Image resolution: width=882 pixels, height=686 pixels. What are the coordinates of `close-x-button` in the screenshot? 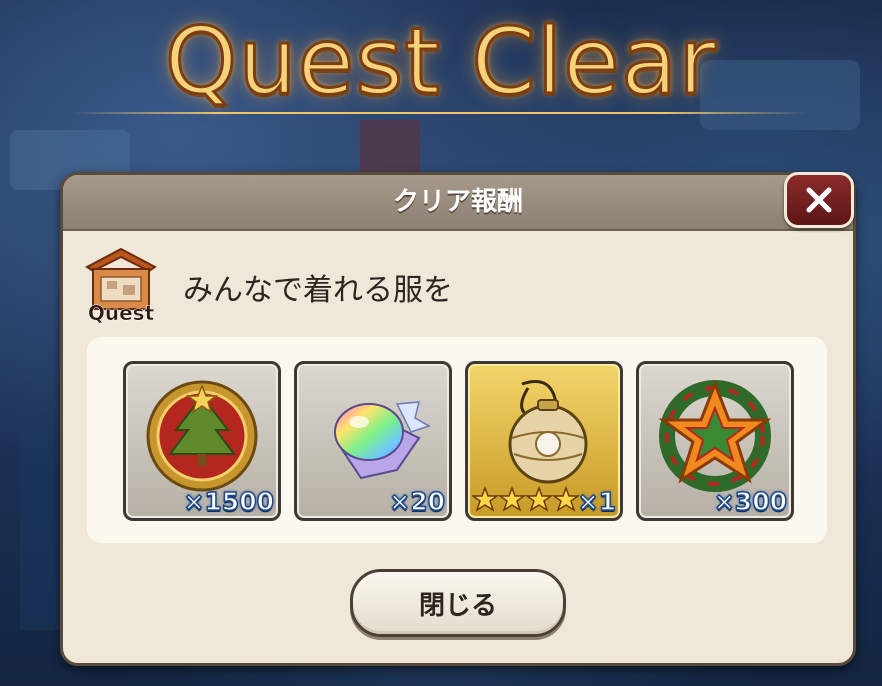 It's located at (819, 200).